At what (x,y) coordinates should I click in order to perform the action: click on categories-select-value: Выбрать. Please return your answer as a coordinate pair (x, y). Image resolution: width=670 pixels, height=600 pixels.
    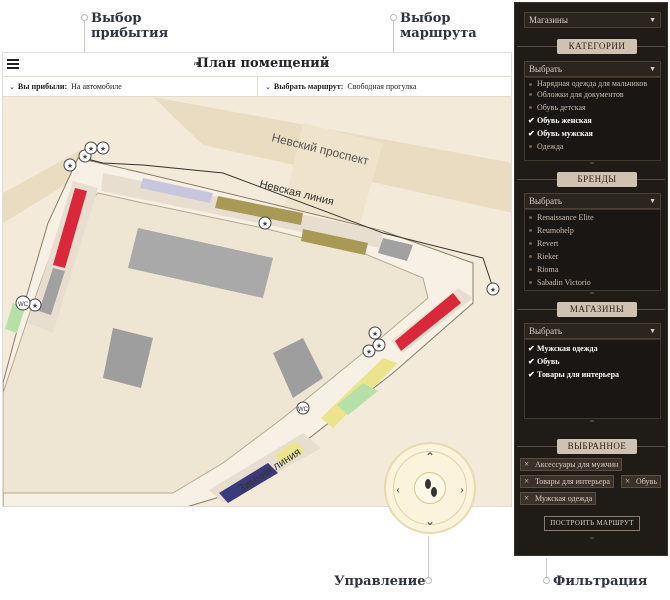
    Looking at the image, I should click on (545, 69).